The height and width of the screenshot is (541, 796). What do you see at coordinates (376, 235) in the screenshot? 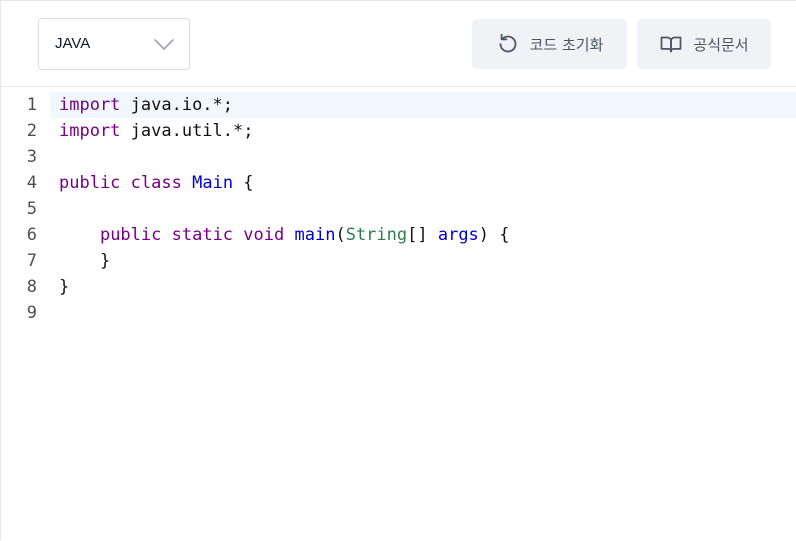
I see `code-token: String` at bounding box center [376, 235].